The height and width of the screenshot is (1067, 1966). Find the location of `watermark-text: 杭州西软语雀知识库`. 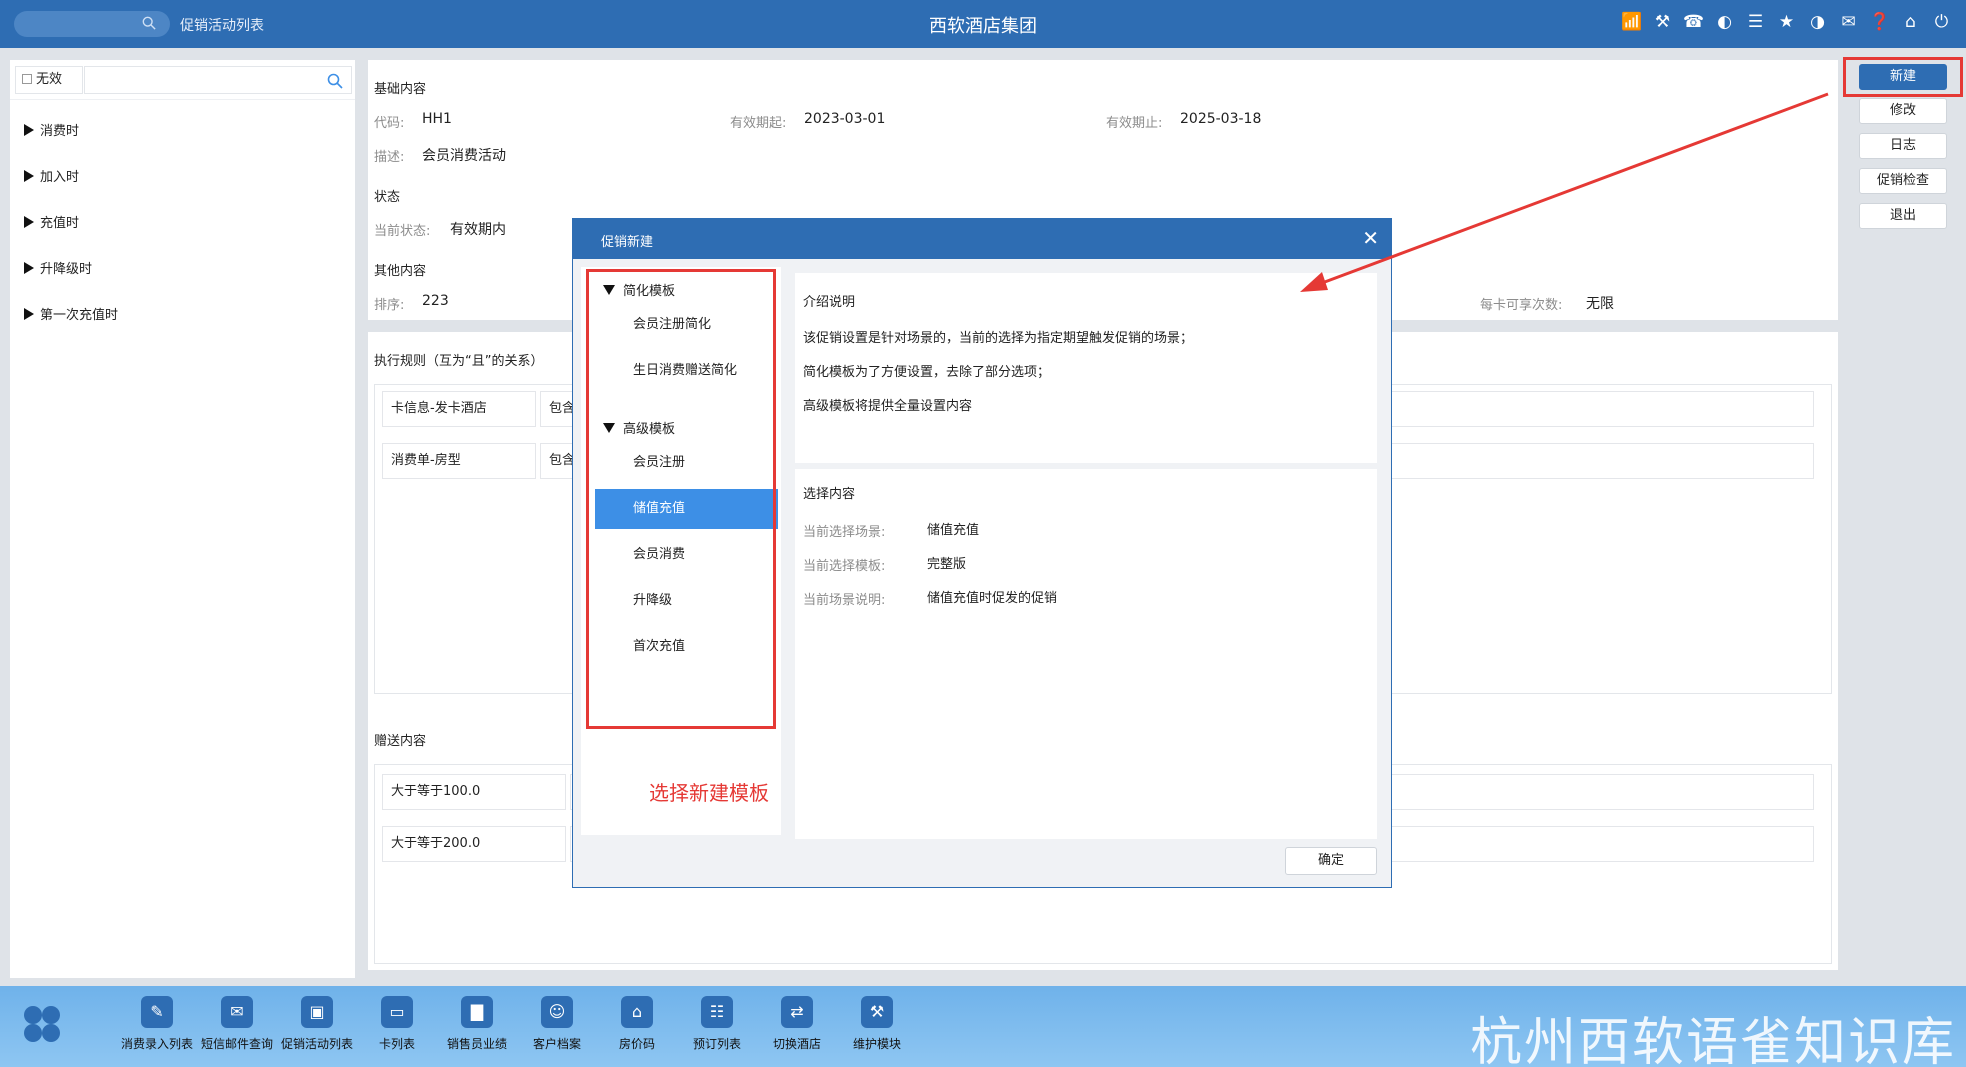

watermark-text: 杭州西软语雀知识库 is located at coordinates (1712, 1040).